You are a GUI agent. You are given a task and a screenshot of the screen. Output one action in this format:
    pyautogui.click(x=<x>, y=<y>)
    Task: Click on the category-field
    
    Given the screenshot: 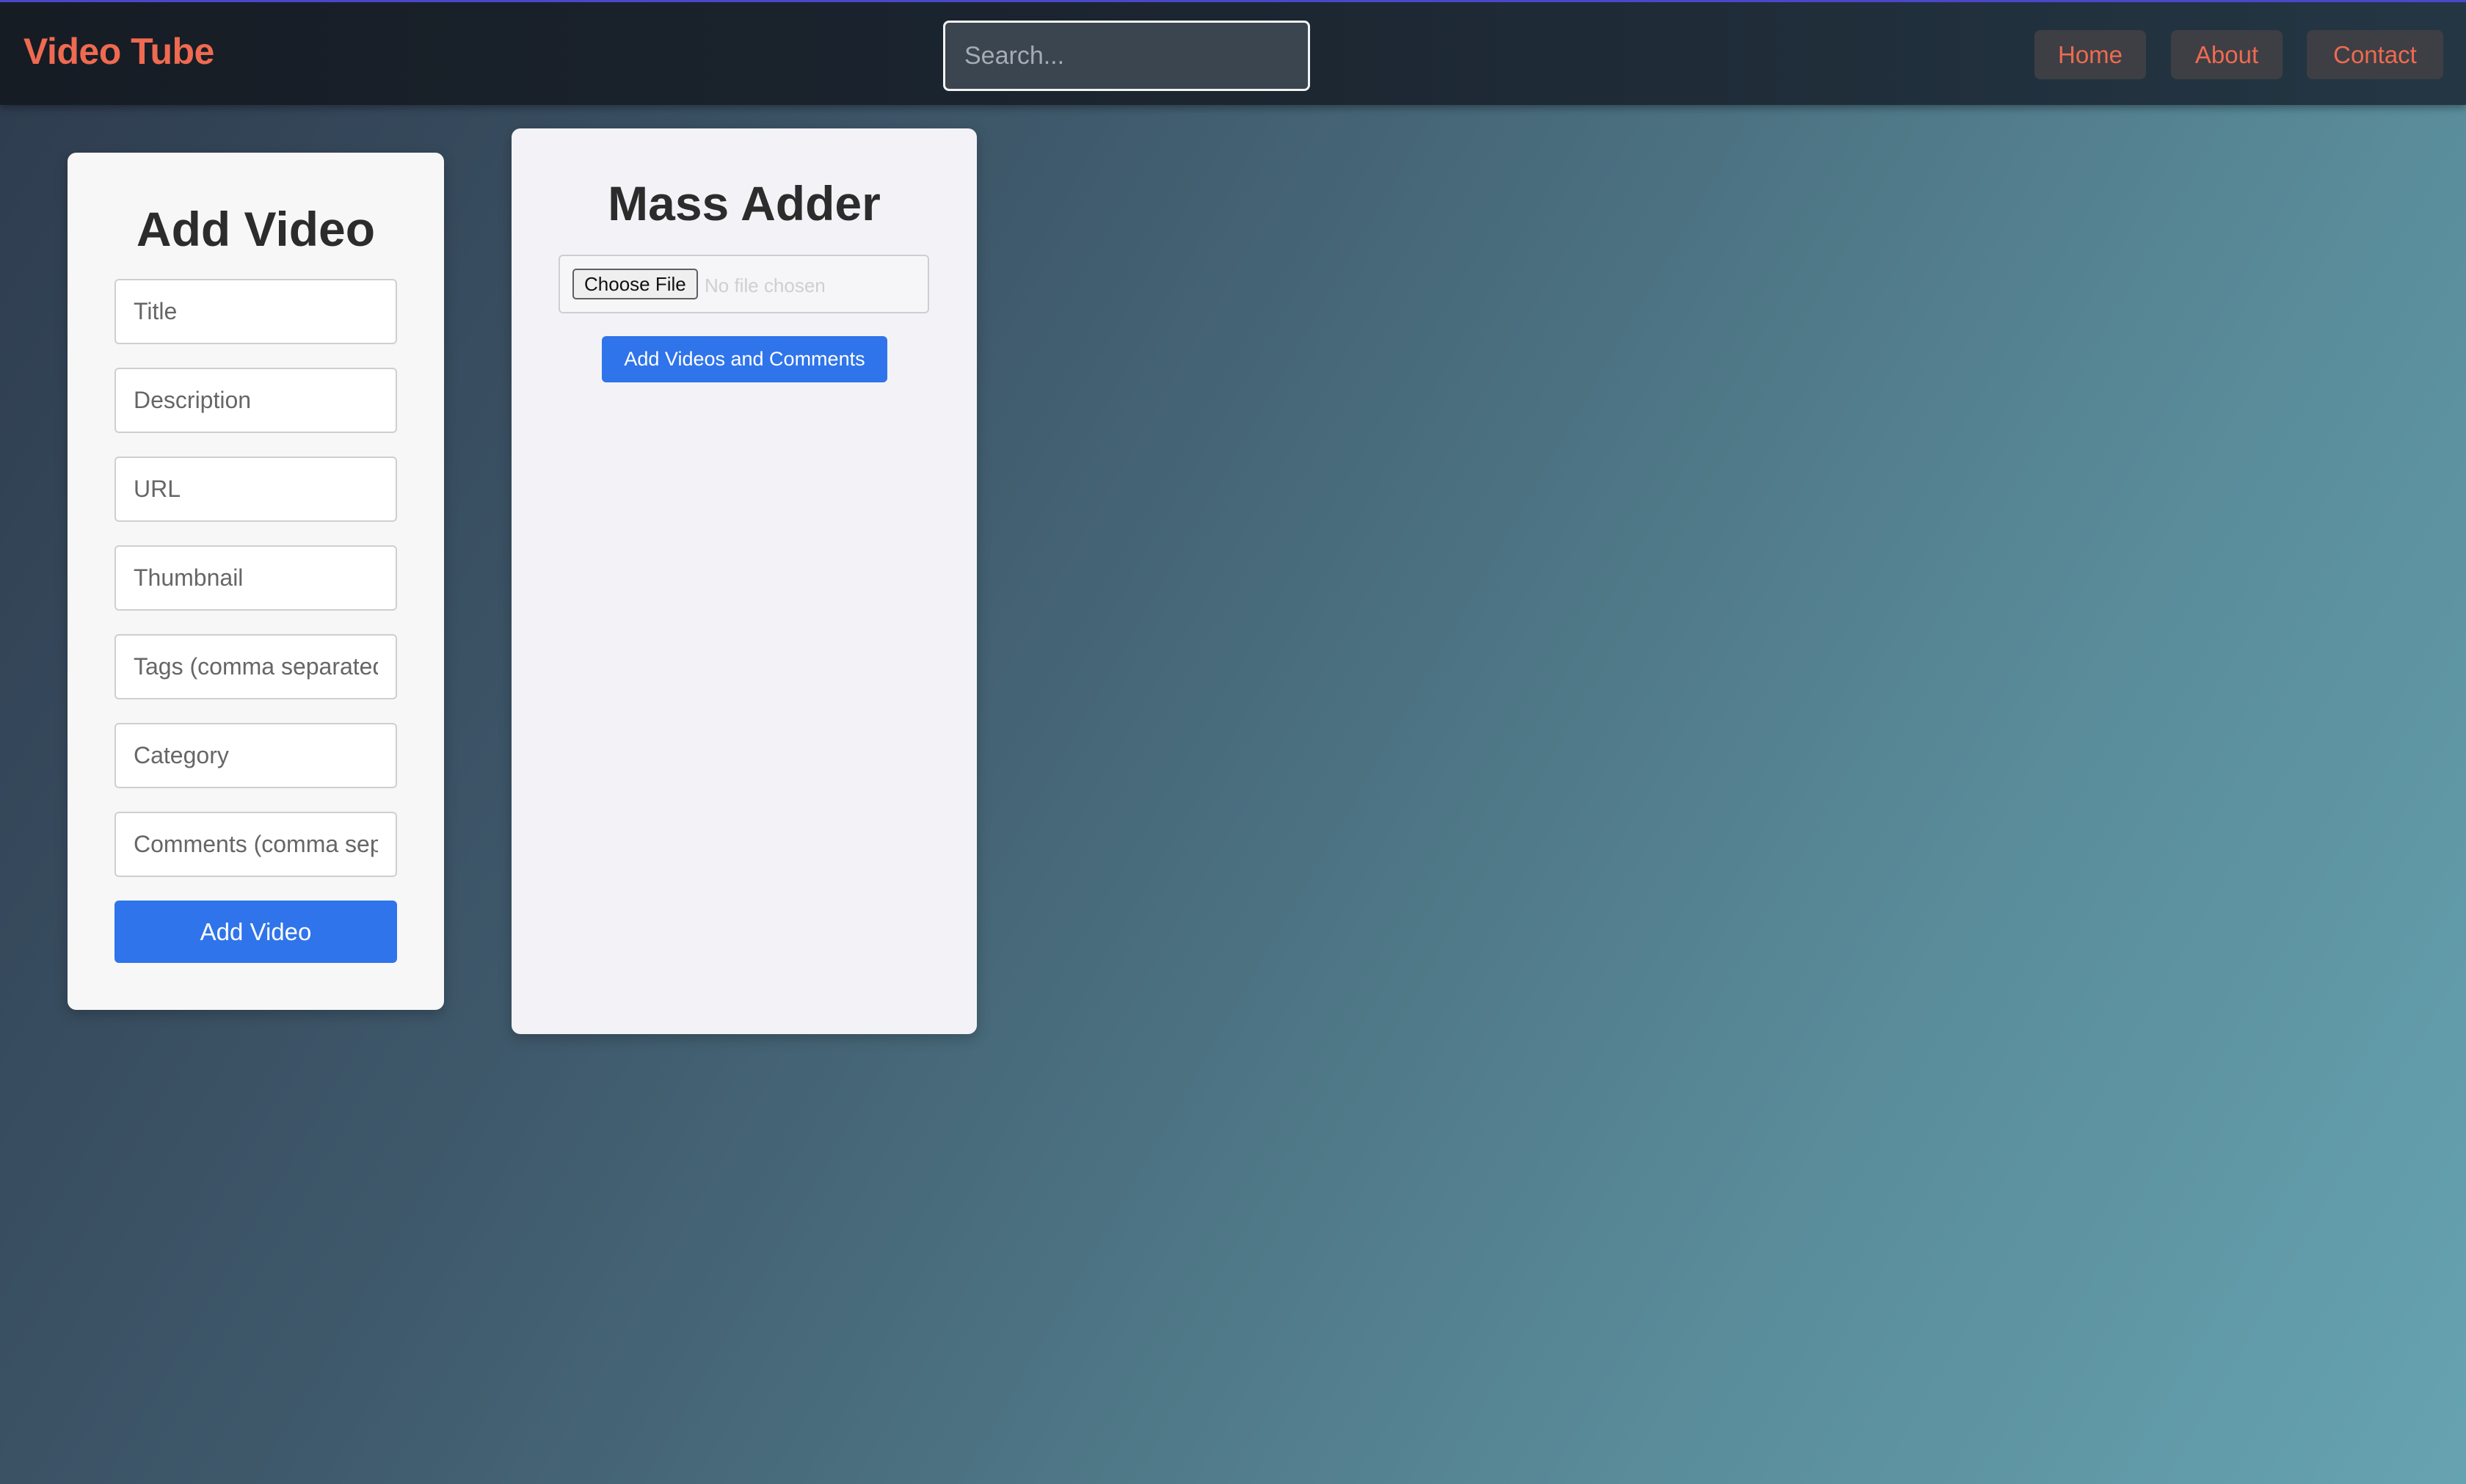 What is the action you would take?
    pyautogui.click(x=255, y=755)
    